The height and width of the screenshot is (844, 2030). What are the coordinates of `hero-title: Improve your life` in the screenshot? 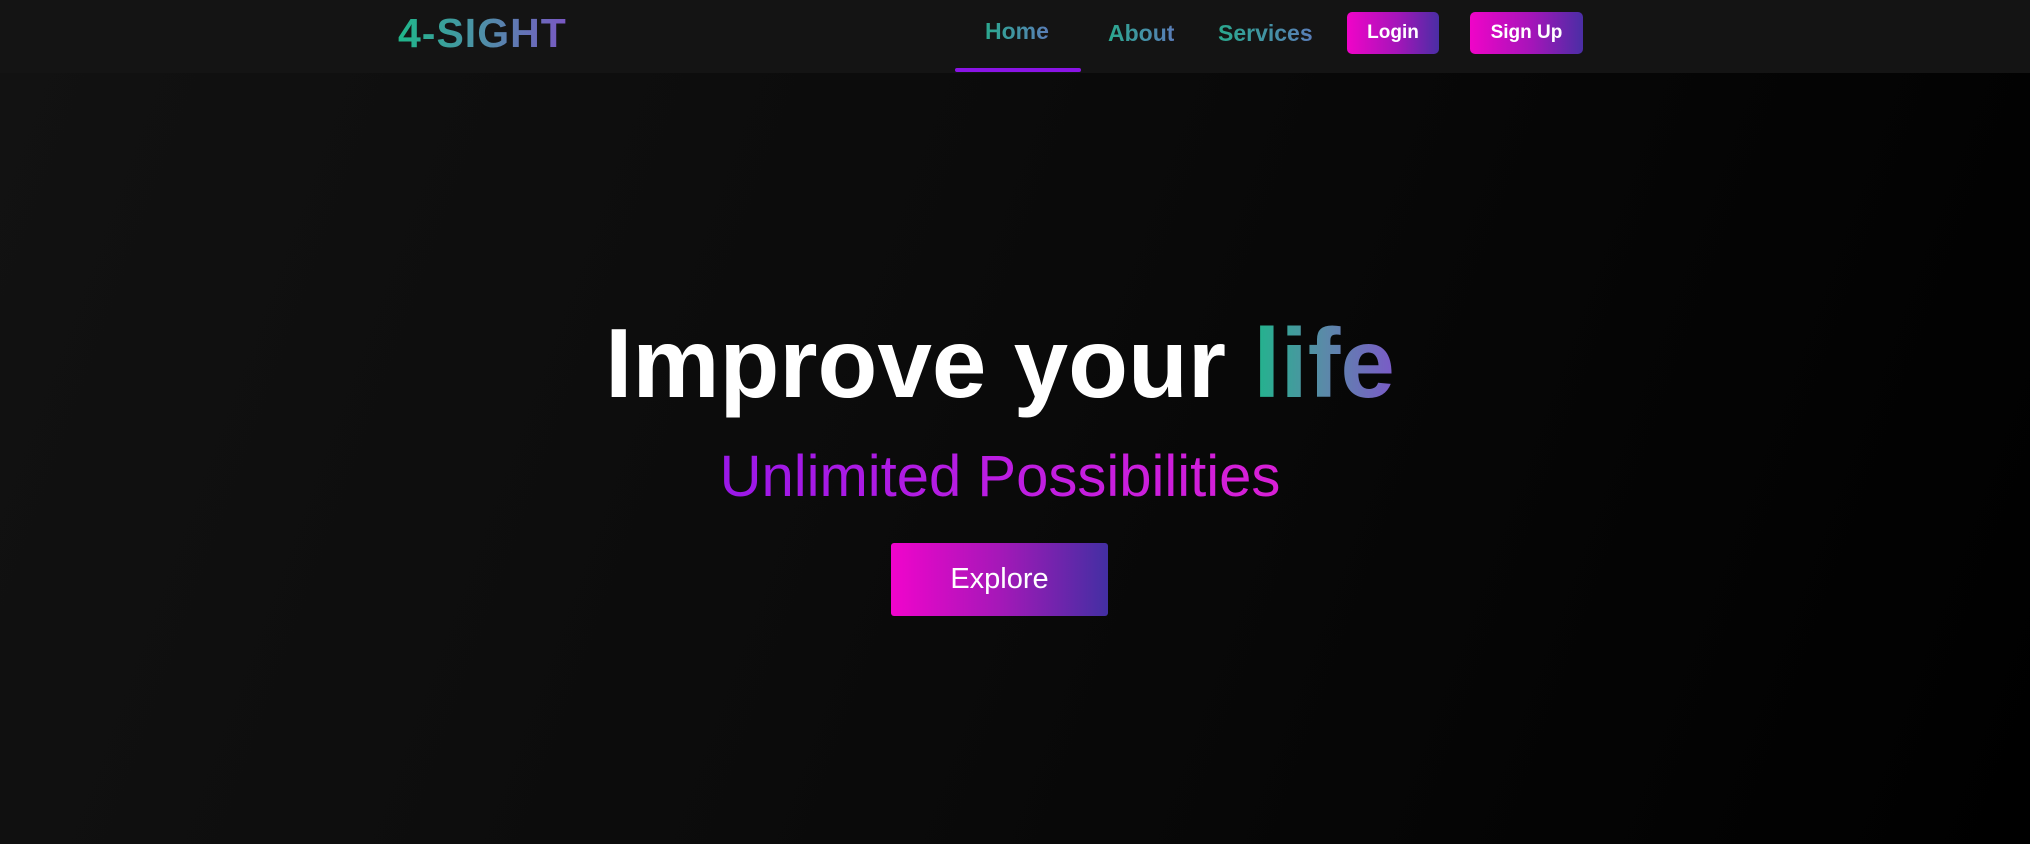 It's located at (1000, 363).